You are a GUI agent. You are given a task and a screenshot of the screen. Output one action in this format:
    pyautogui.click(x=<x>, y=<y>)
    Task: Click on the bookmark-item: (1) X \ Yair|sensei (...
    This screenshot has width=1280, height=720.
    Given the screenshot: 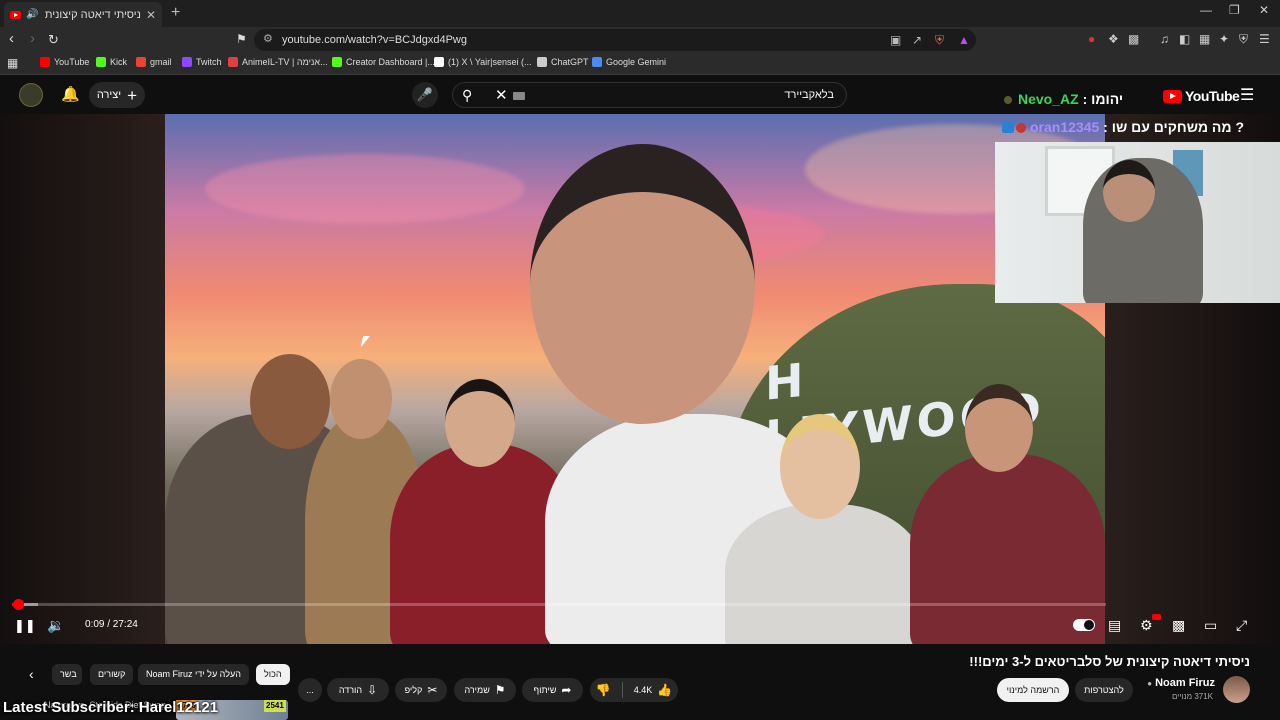 What is the action you would take?
    pyautogui.click(x=483, y=62)
    